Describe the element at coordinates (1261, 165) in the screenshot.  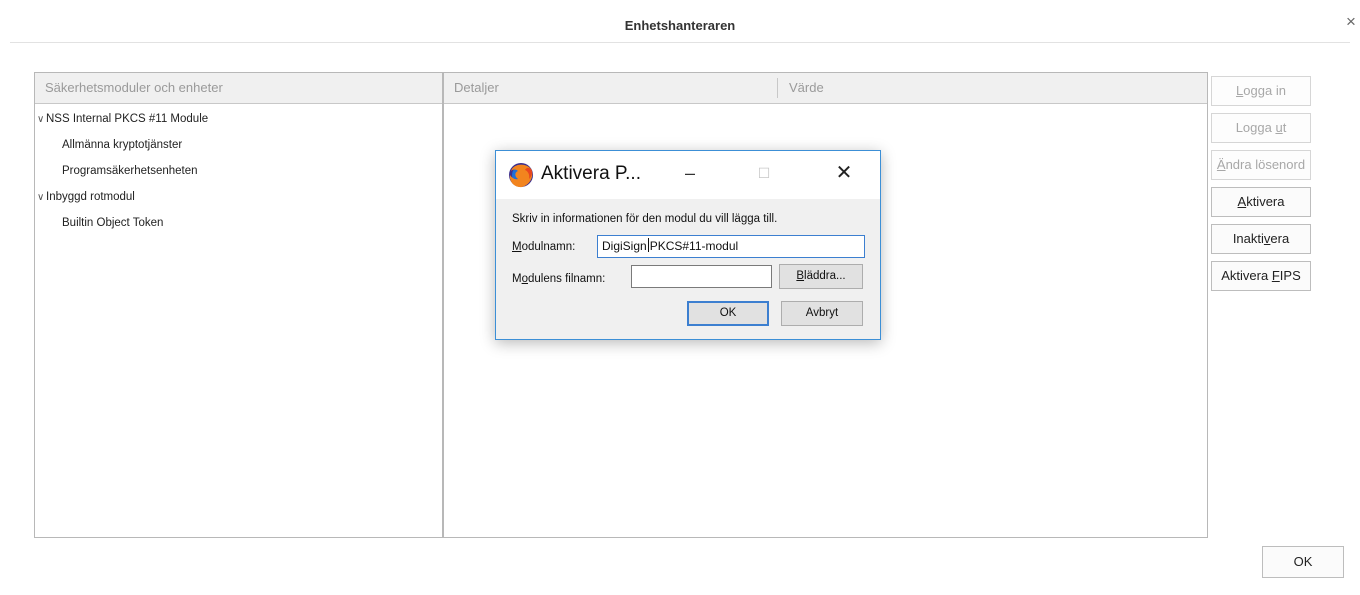
I see `change-password-button: Ändra lösenord` at that location.